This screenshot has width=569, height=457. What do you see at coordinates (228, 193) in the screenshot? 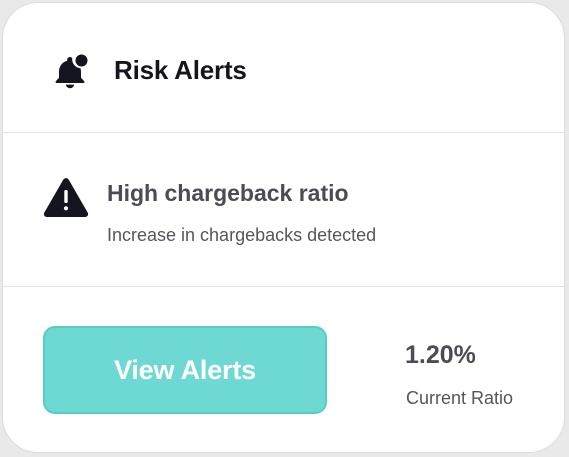
I see `alert-title: High chargeback ratio` at bounding box center [228, 193].